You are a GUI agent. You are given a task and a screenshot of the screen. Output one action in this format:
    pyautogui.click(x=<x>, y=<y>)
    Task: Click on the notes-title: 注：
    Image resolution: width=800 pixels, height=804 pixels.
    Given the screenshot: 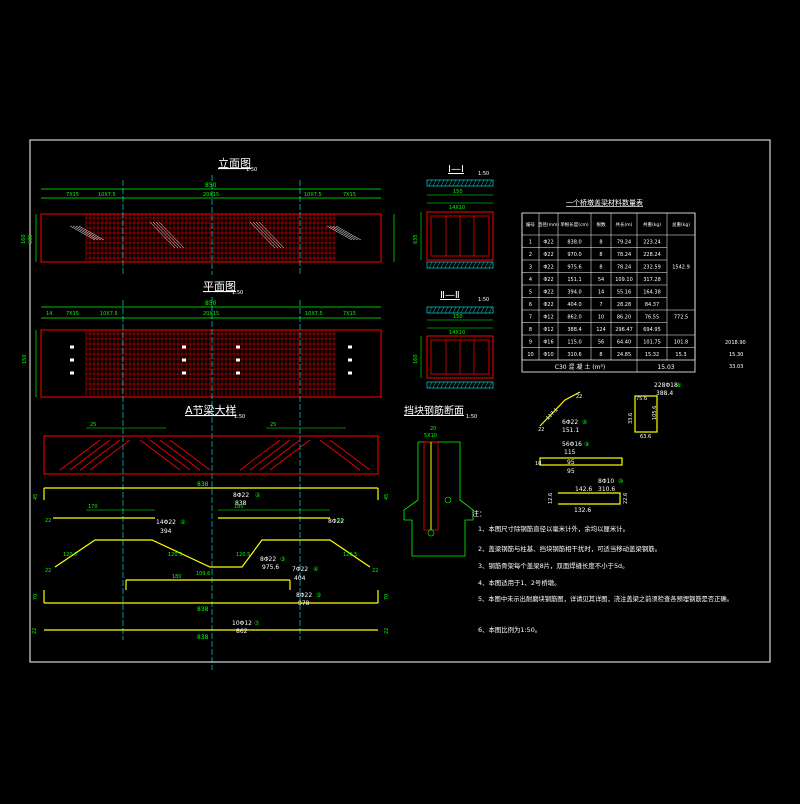 What is the action you would take?
    pyautogui.click(x=479, y=513)
    